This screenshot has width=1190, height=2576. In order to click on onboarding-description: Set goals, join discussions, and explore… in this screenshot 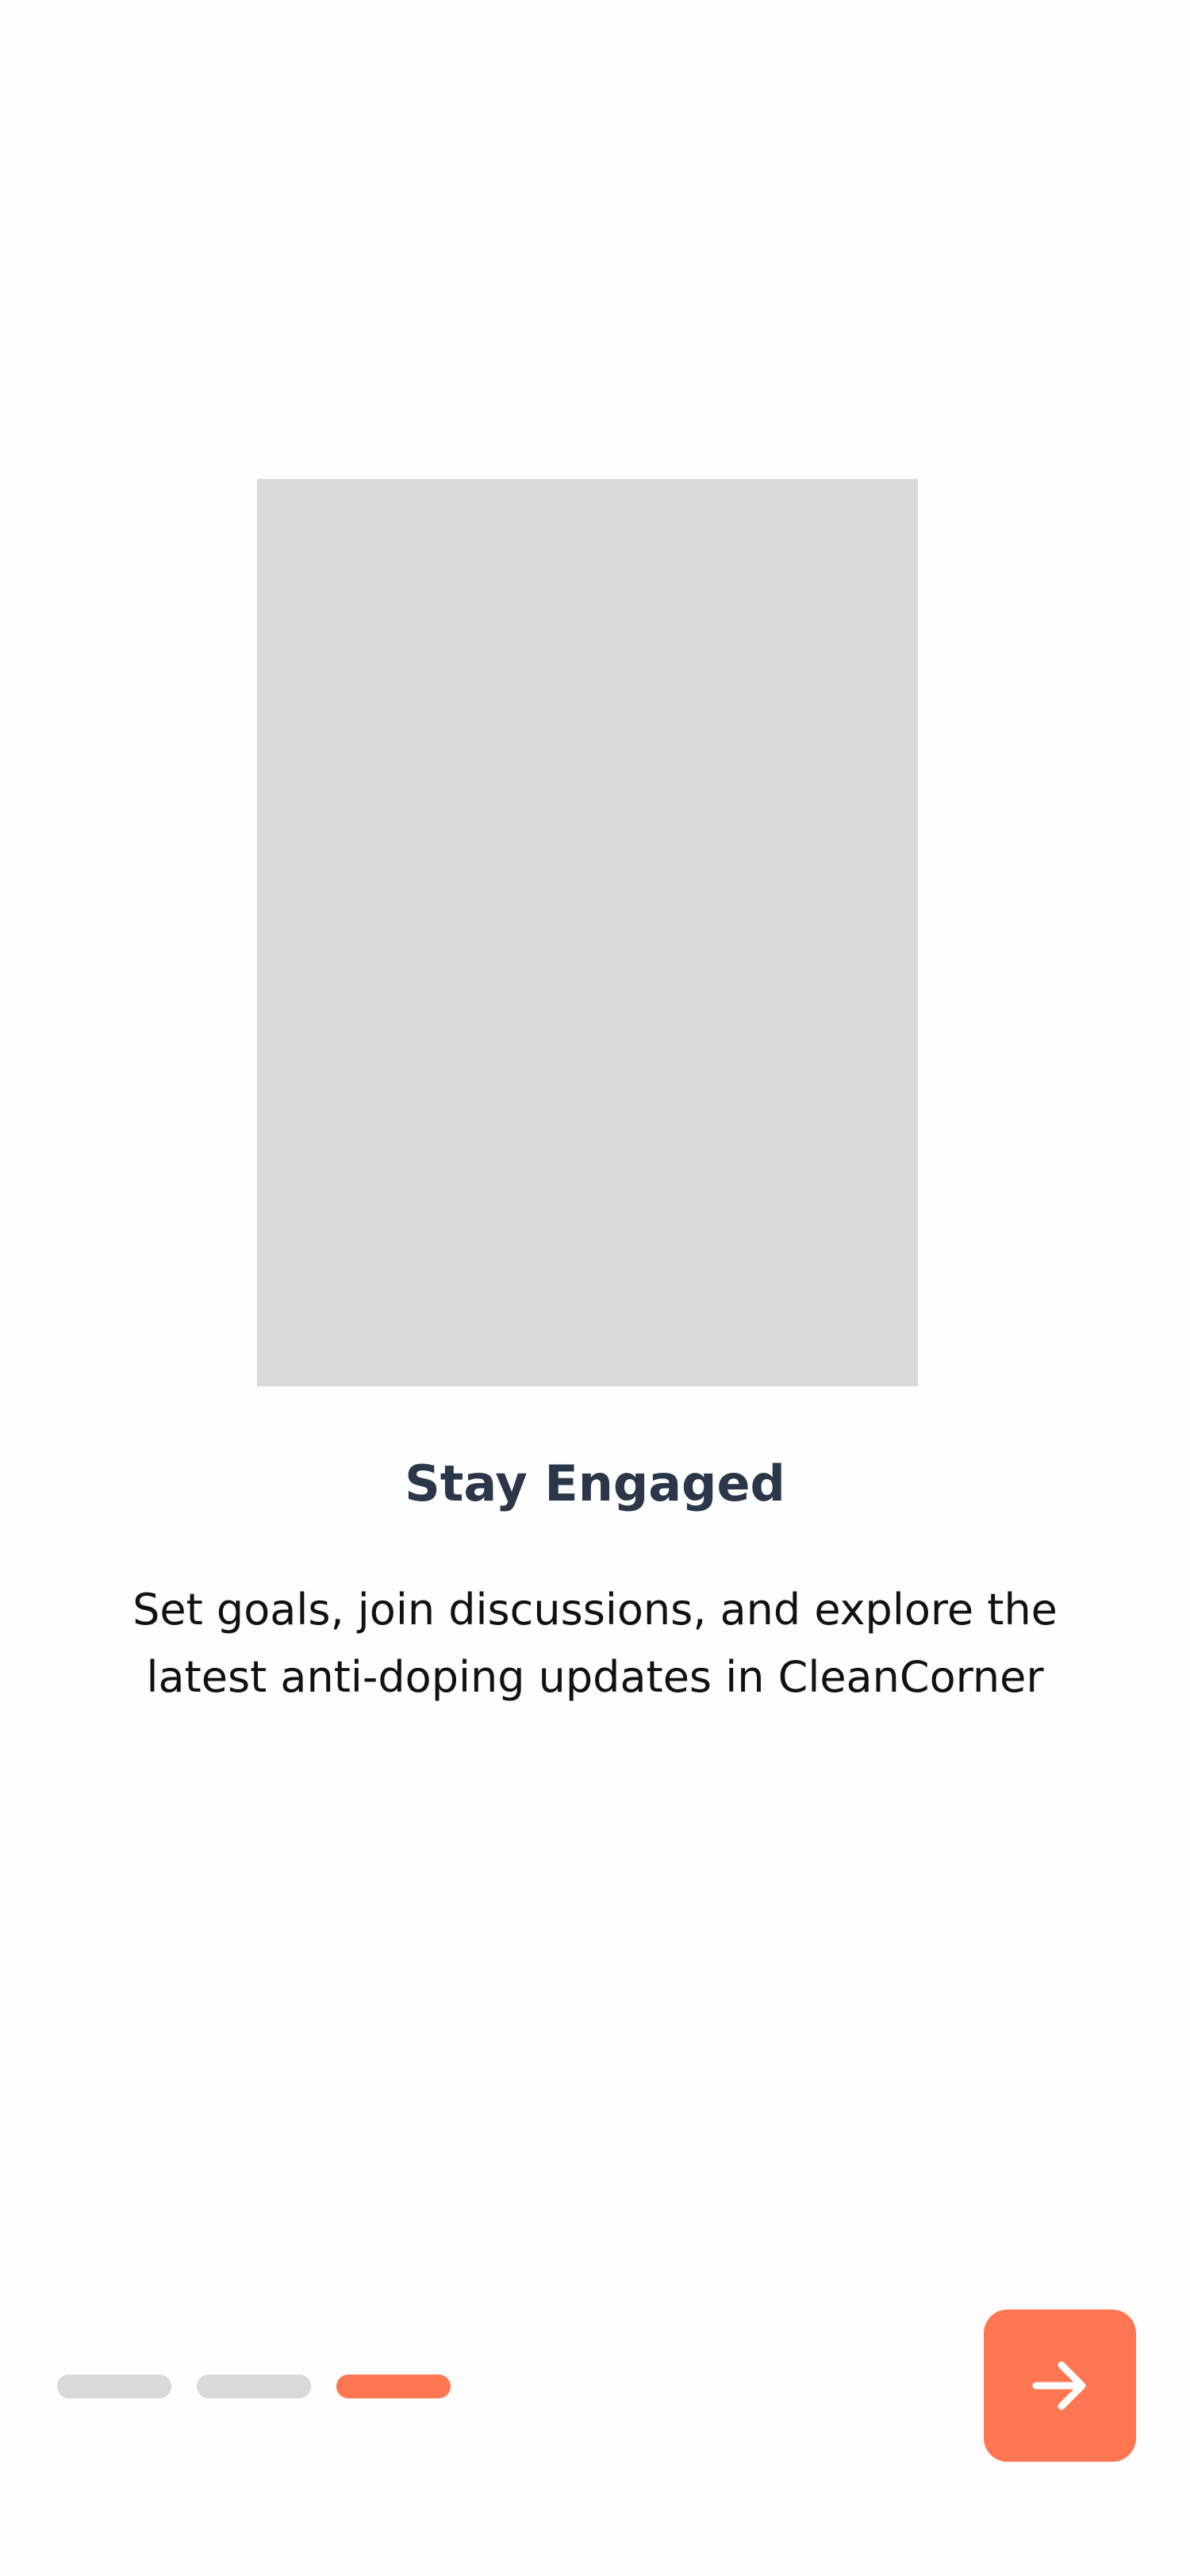, I will do `click(595, 1643)`.